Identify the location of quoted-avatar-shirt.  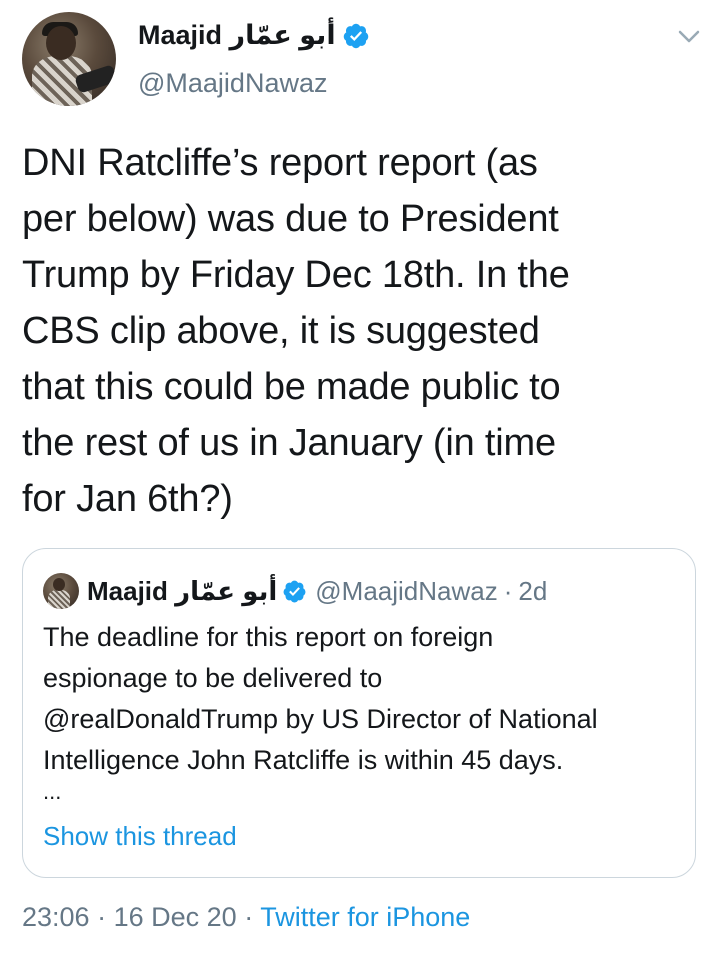
(59, 599).